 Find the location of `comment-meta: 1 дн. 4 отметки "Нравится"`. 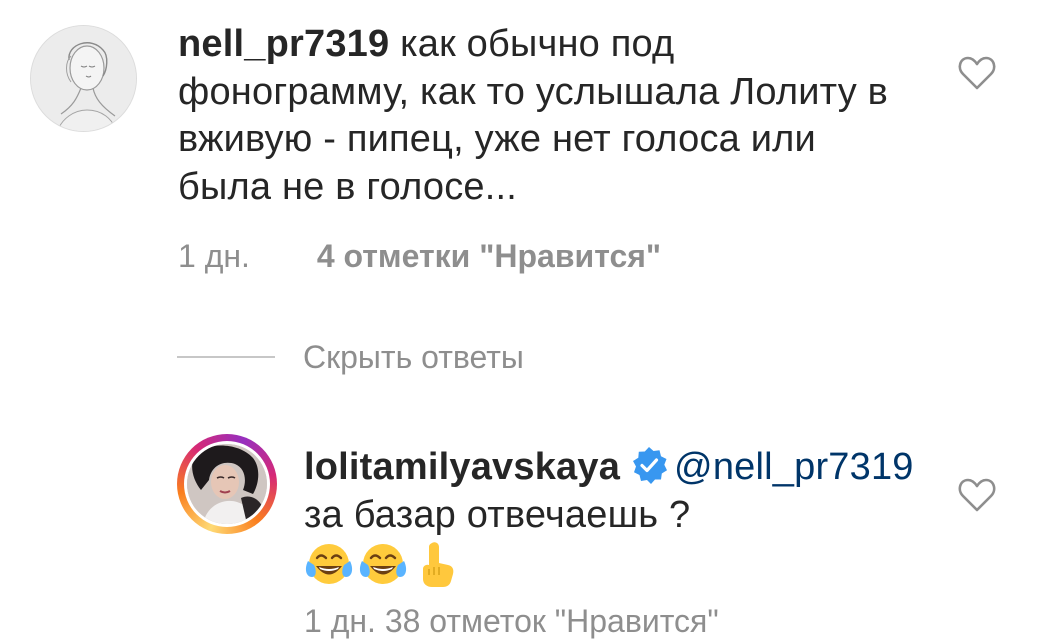

comment-meta: 1 дн. 4 отметки "Нравится" is located at coordinates (419, 256).